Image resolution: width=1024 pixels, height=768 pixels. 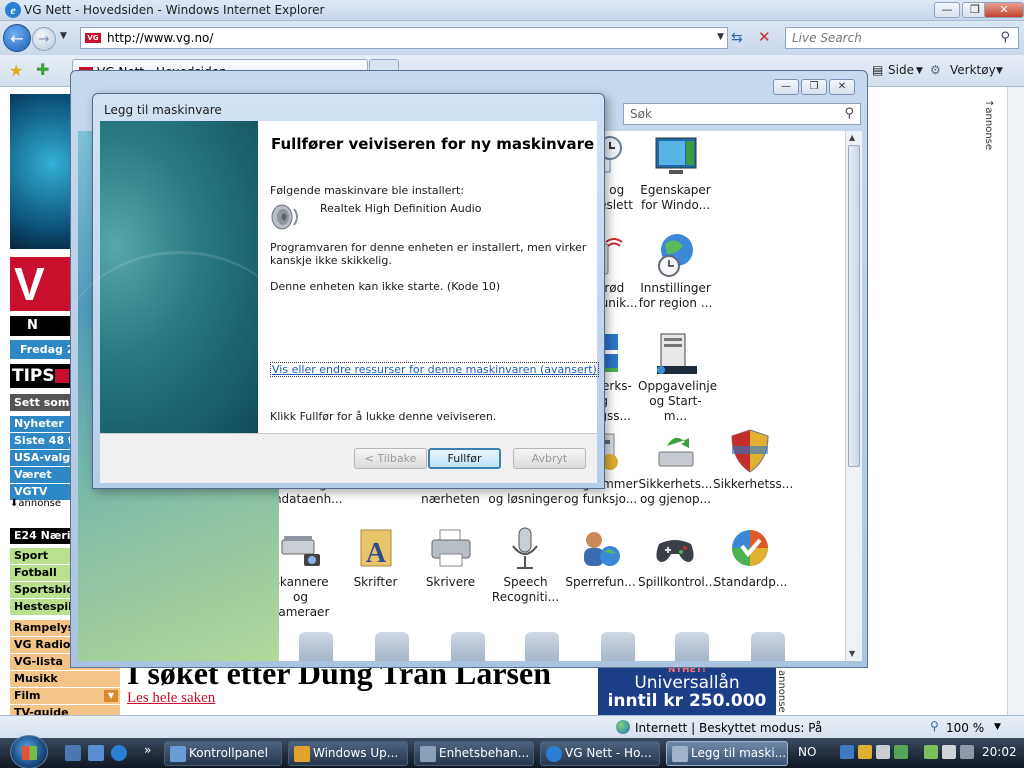 What do you see at coordinates (947, 10) in the screenshot?
I see `minimize-button: —` at bounding box center [947, 10].